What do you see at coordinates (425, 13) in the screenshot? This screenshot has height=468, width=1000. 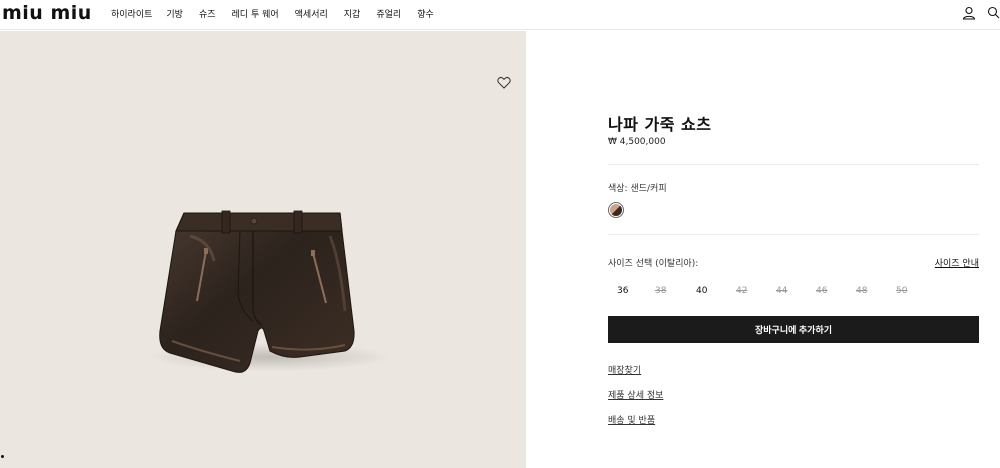 I see `nav-item-fragrance: 향수` at bounding box center [425, 13].